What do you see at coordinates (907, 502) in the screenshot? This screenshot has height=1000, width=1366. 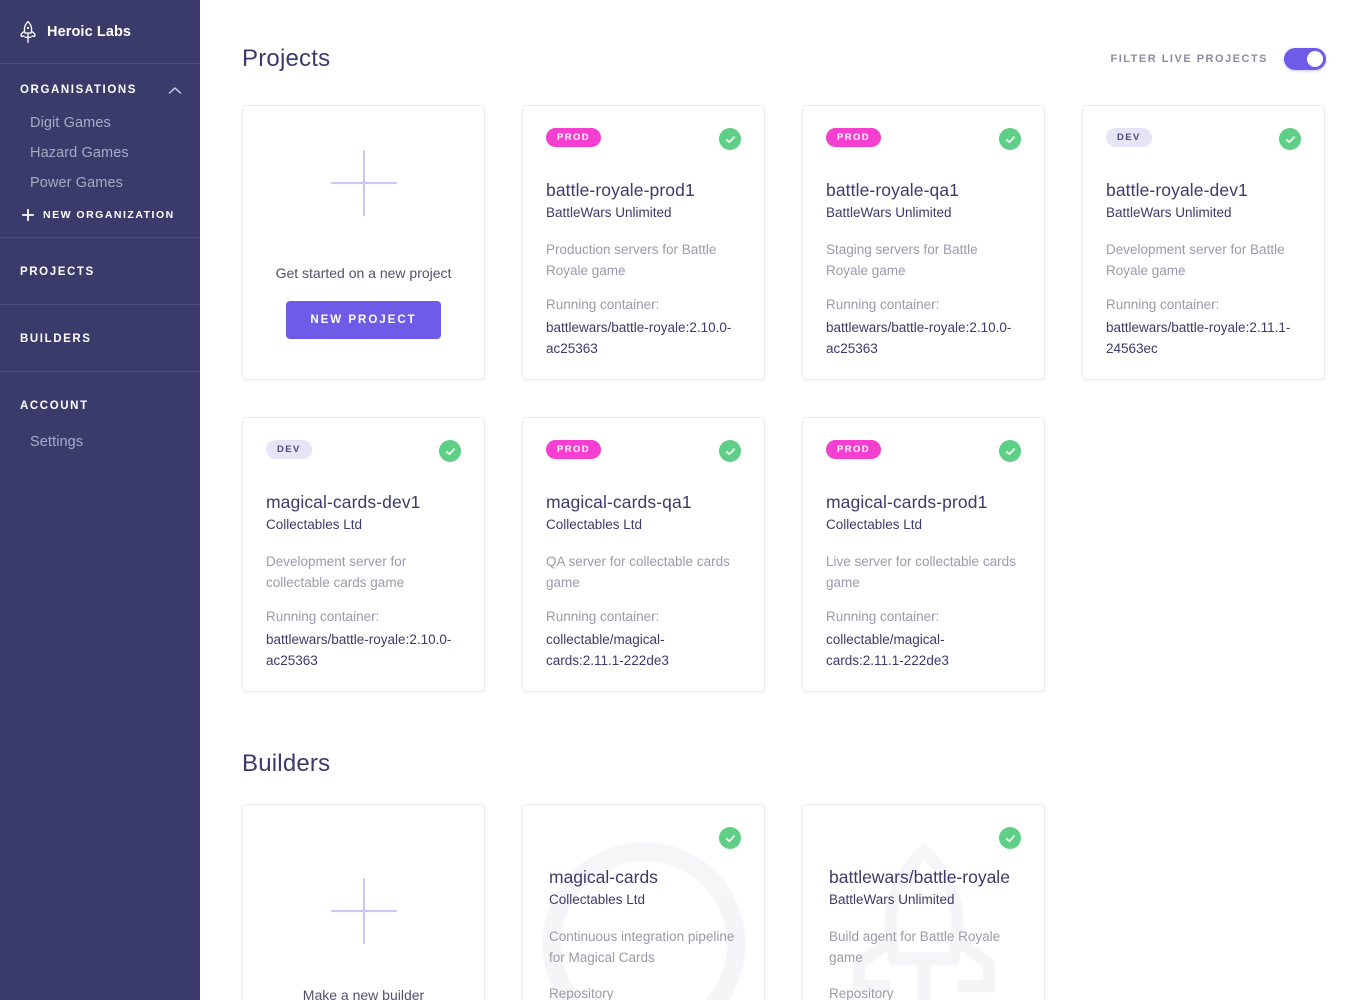 I see `project-name: magical-cards-prod1` at bounding box center [907, 502].